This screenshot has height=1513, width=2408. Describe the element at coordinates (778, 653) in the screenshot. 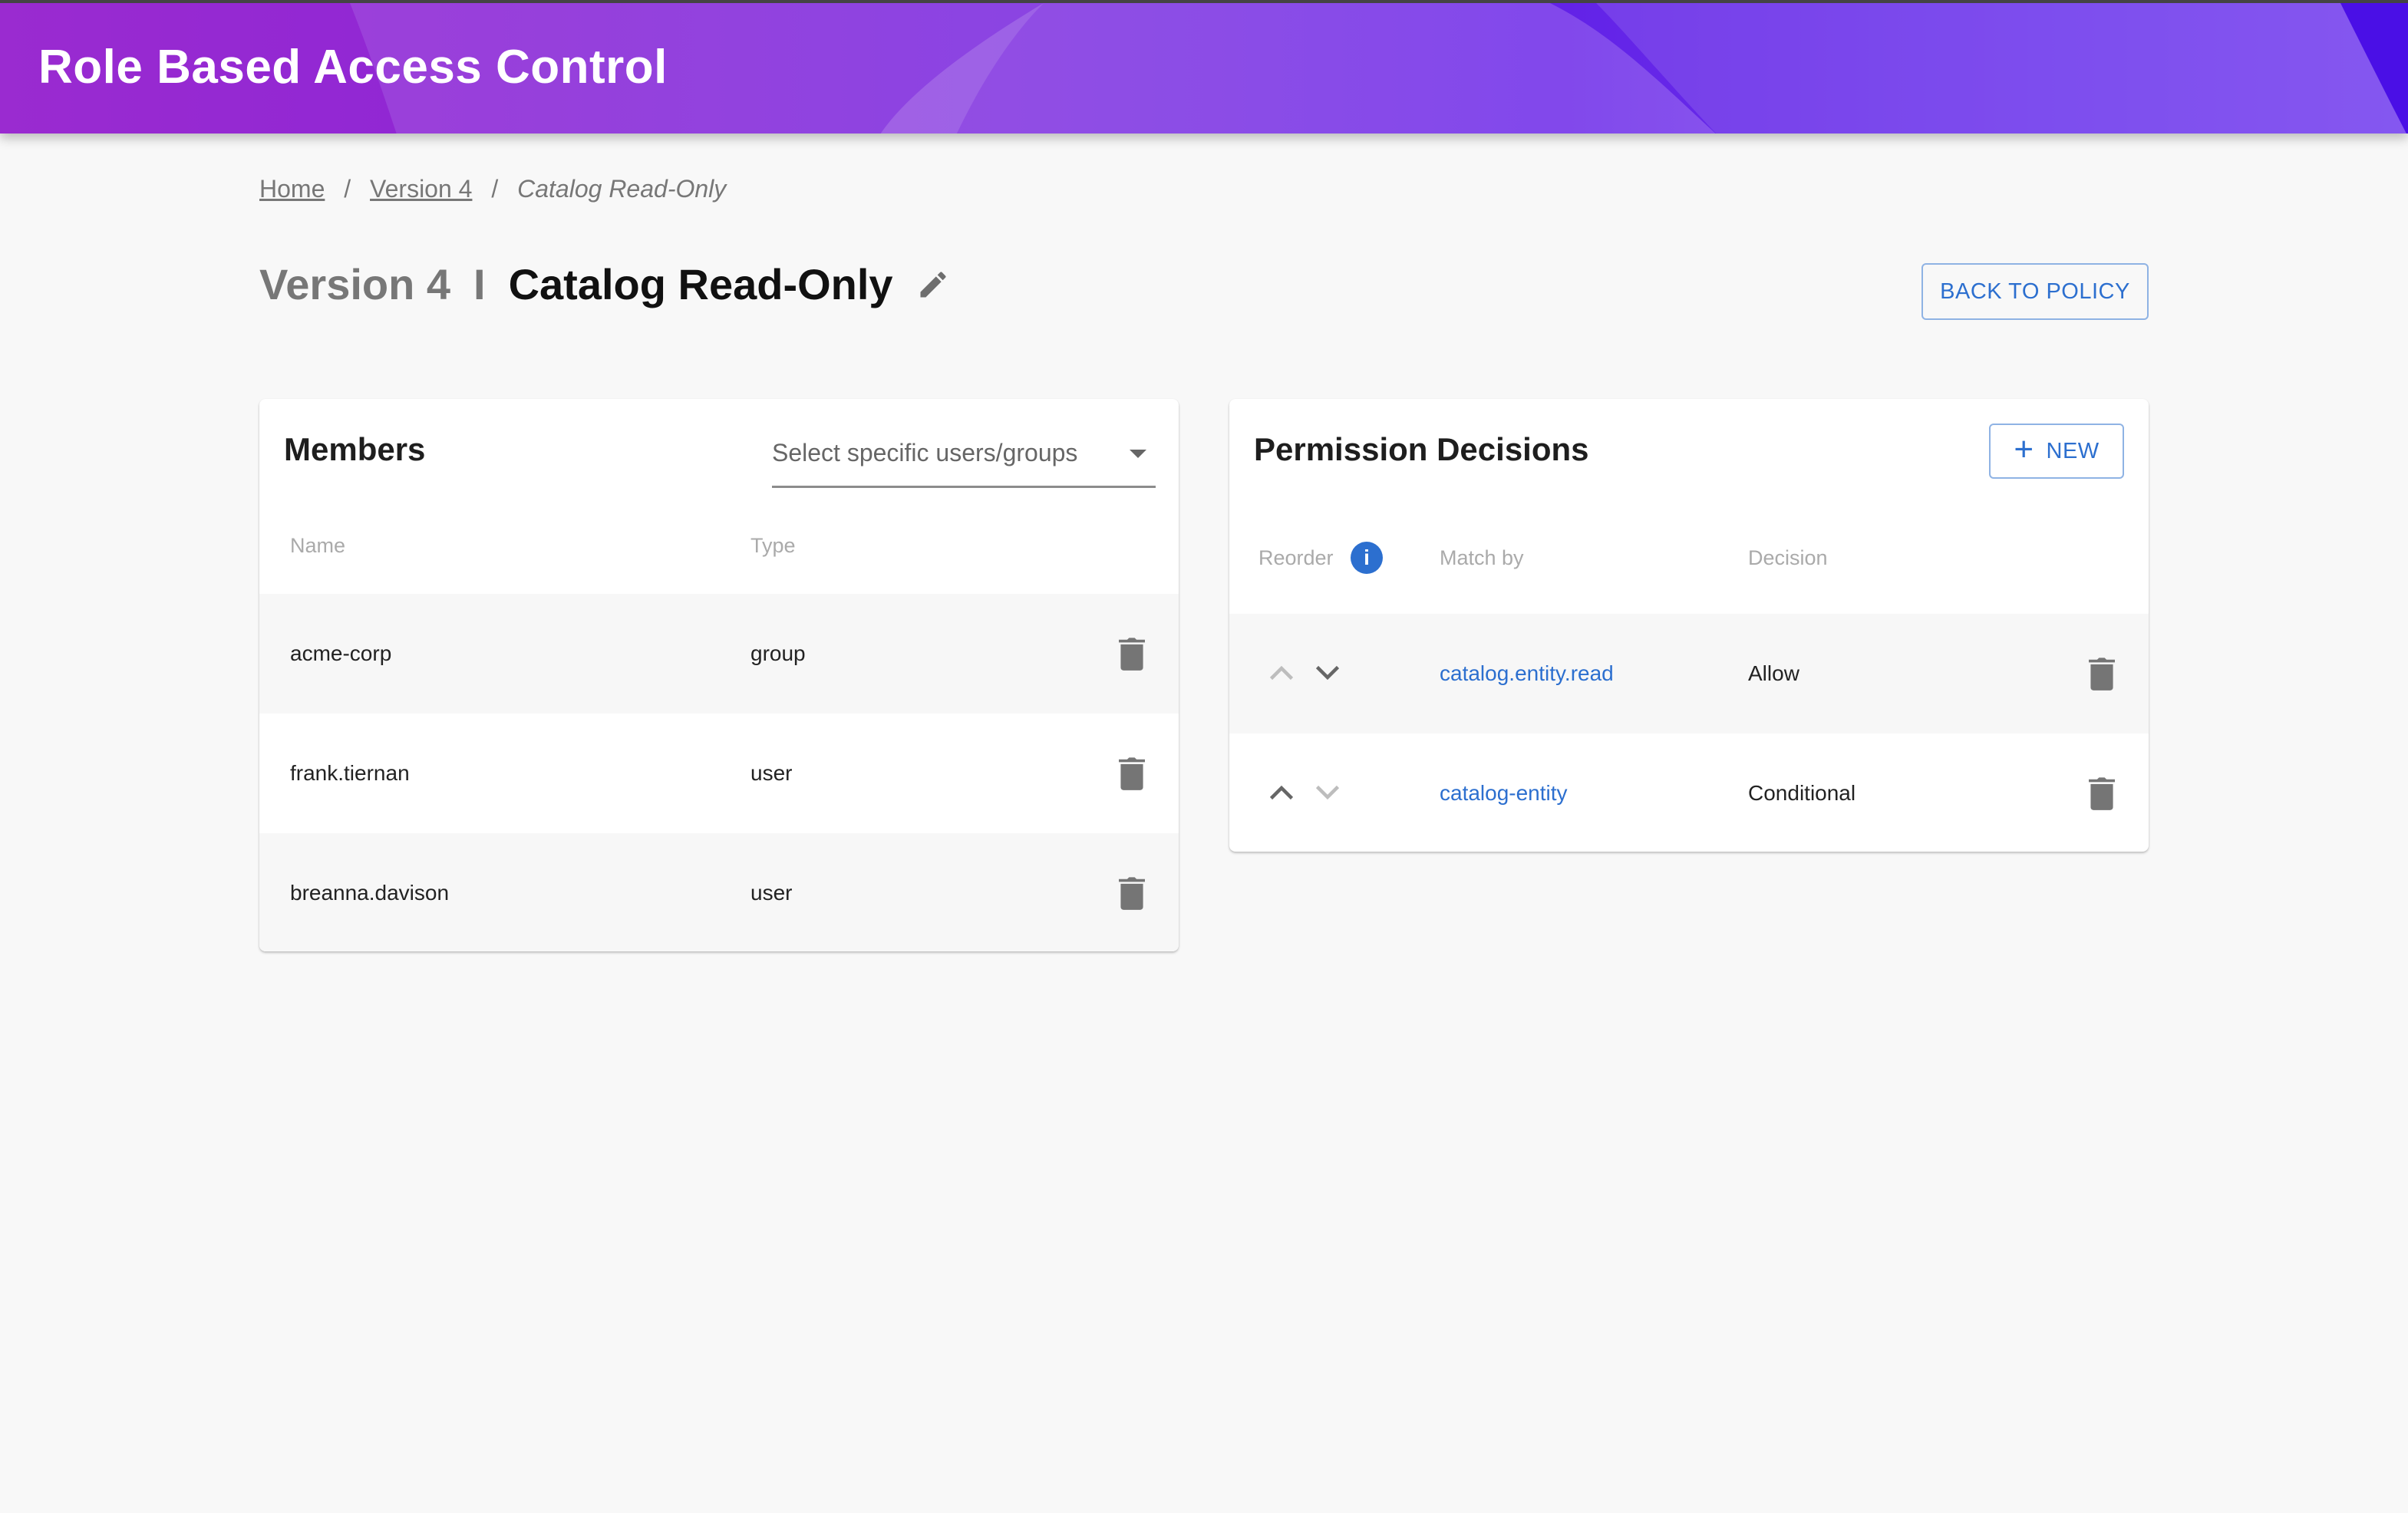

I see `member-type: group` at that location.